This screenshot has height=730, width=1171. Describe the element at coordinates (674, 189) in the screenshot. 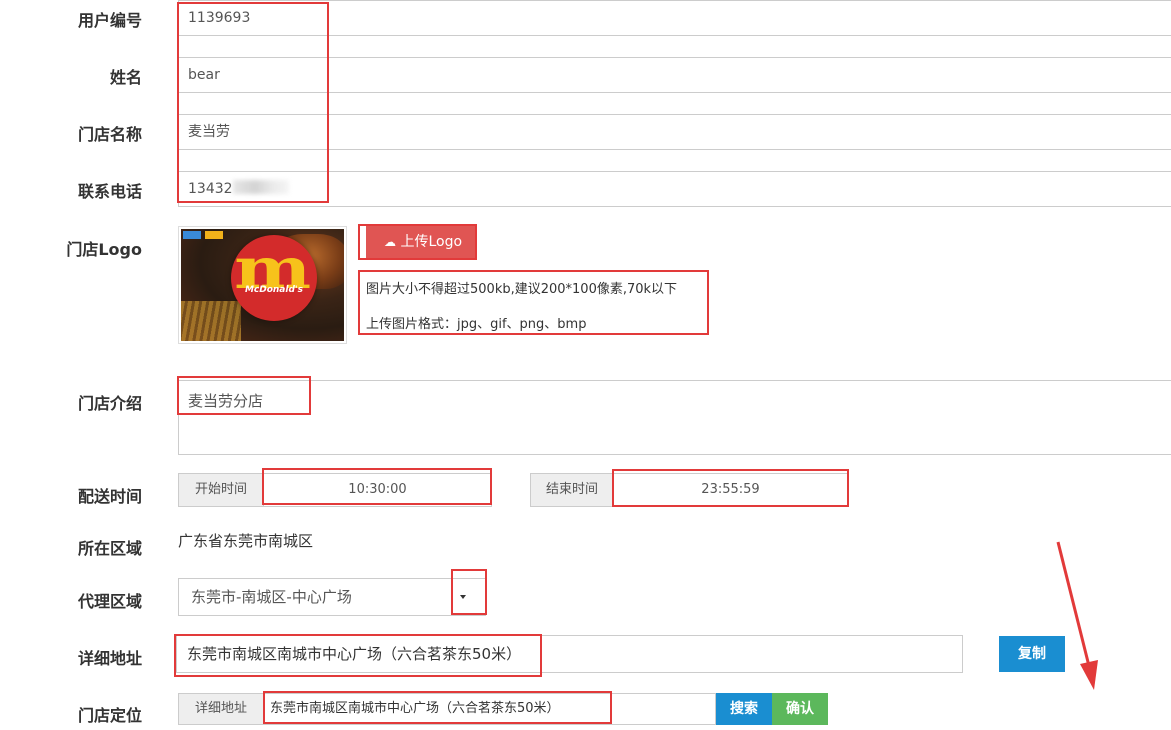

I see `phone-field: 13432` at that location.